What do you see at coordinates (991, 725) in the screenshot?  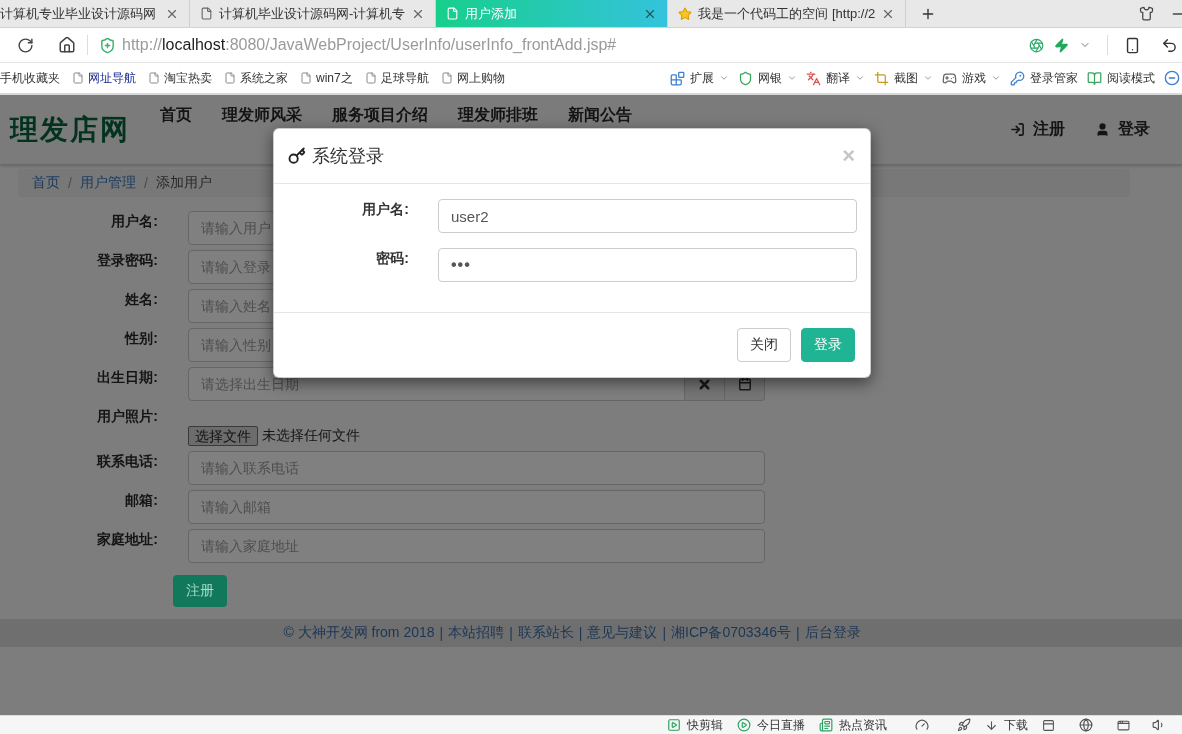 I see `download-icon` at bounding box center [991, 725].